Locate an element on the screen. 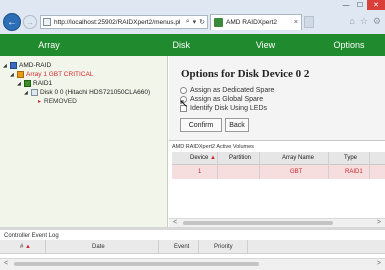  col-type: Type is located at coordinates (350, 158).